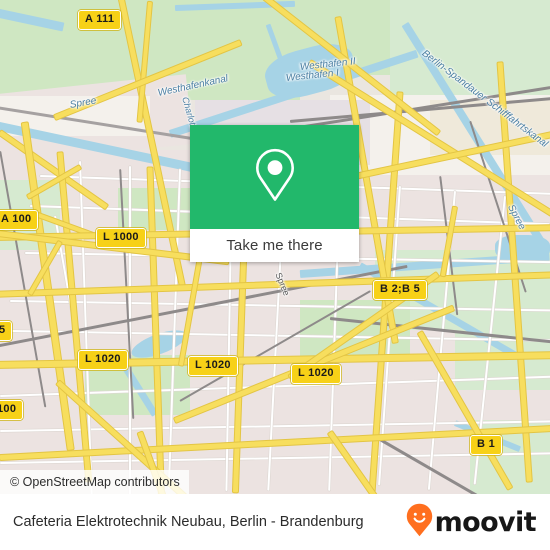 Image resolution: width=550 pixels, height=550 pixels. I want to click on take-me-there-button: Take me there, so click(274, 245).